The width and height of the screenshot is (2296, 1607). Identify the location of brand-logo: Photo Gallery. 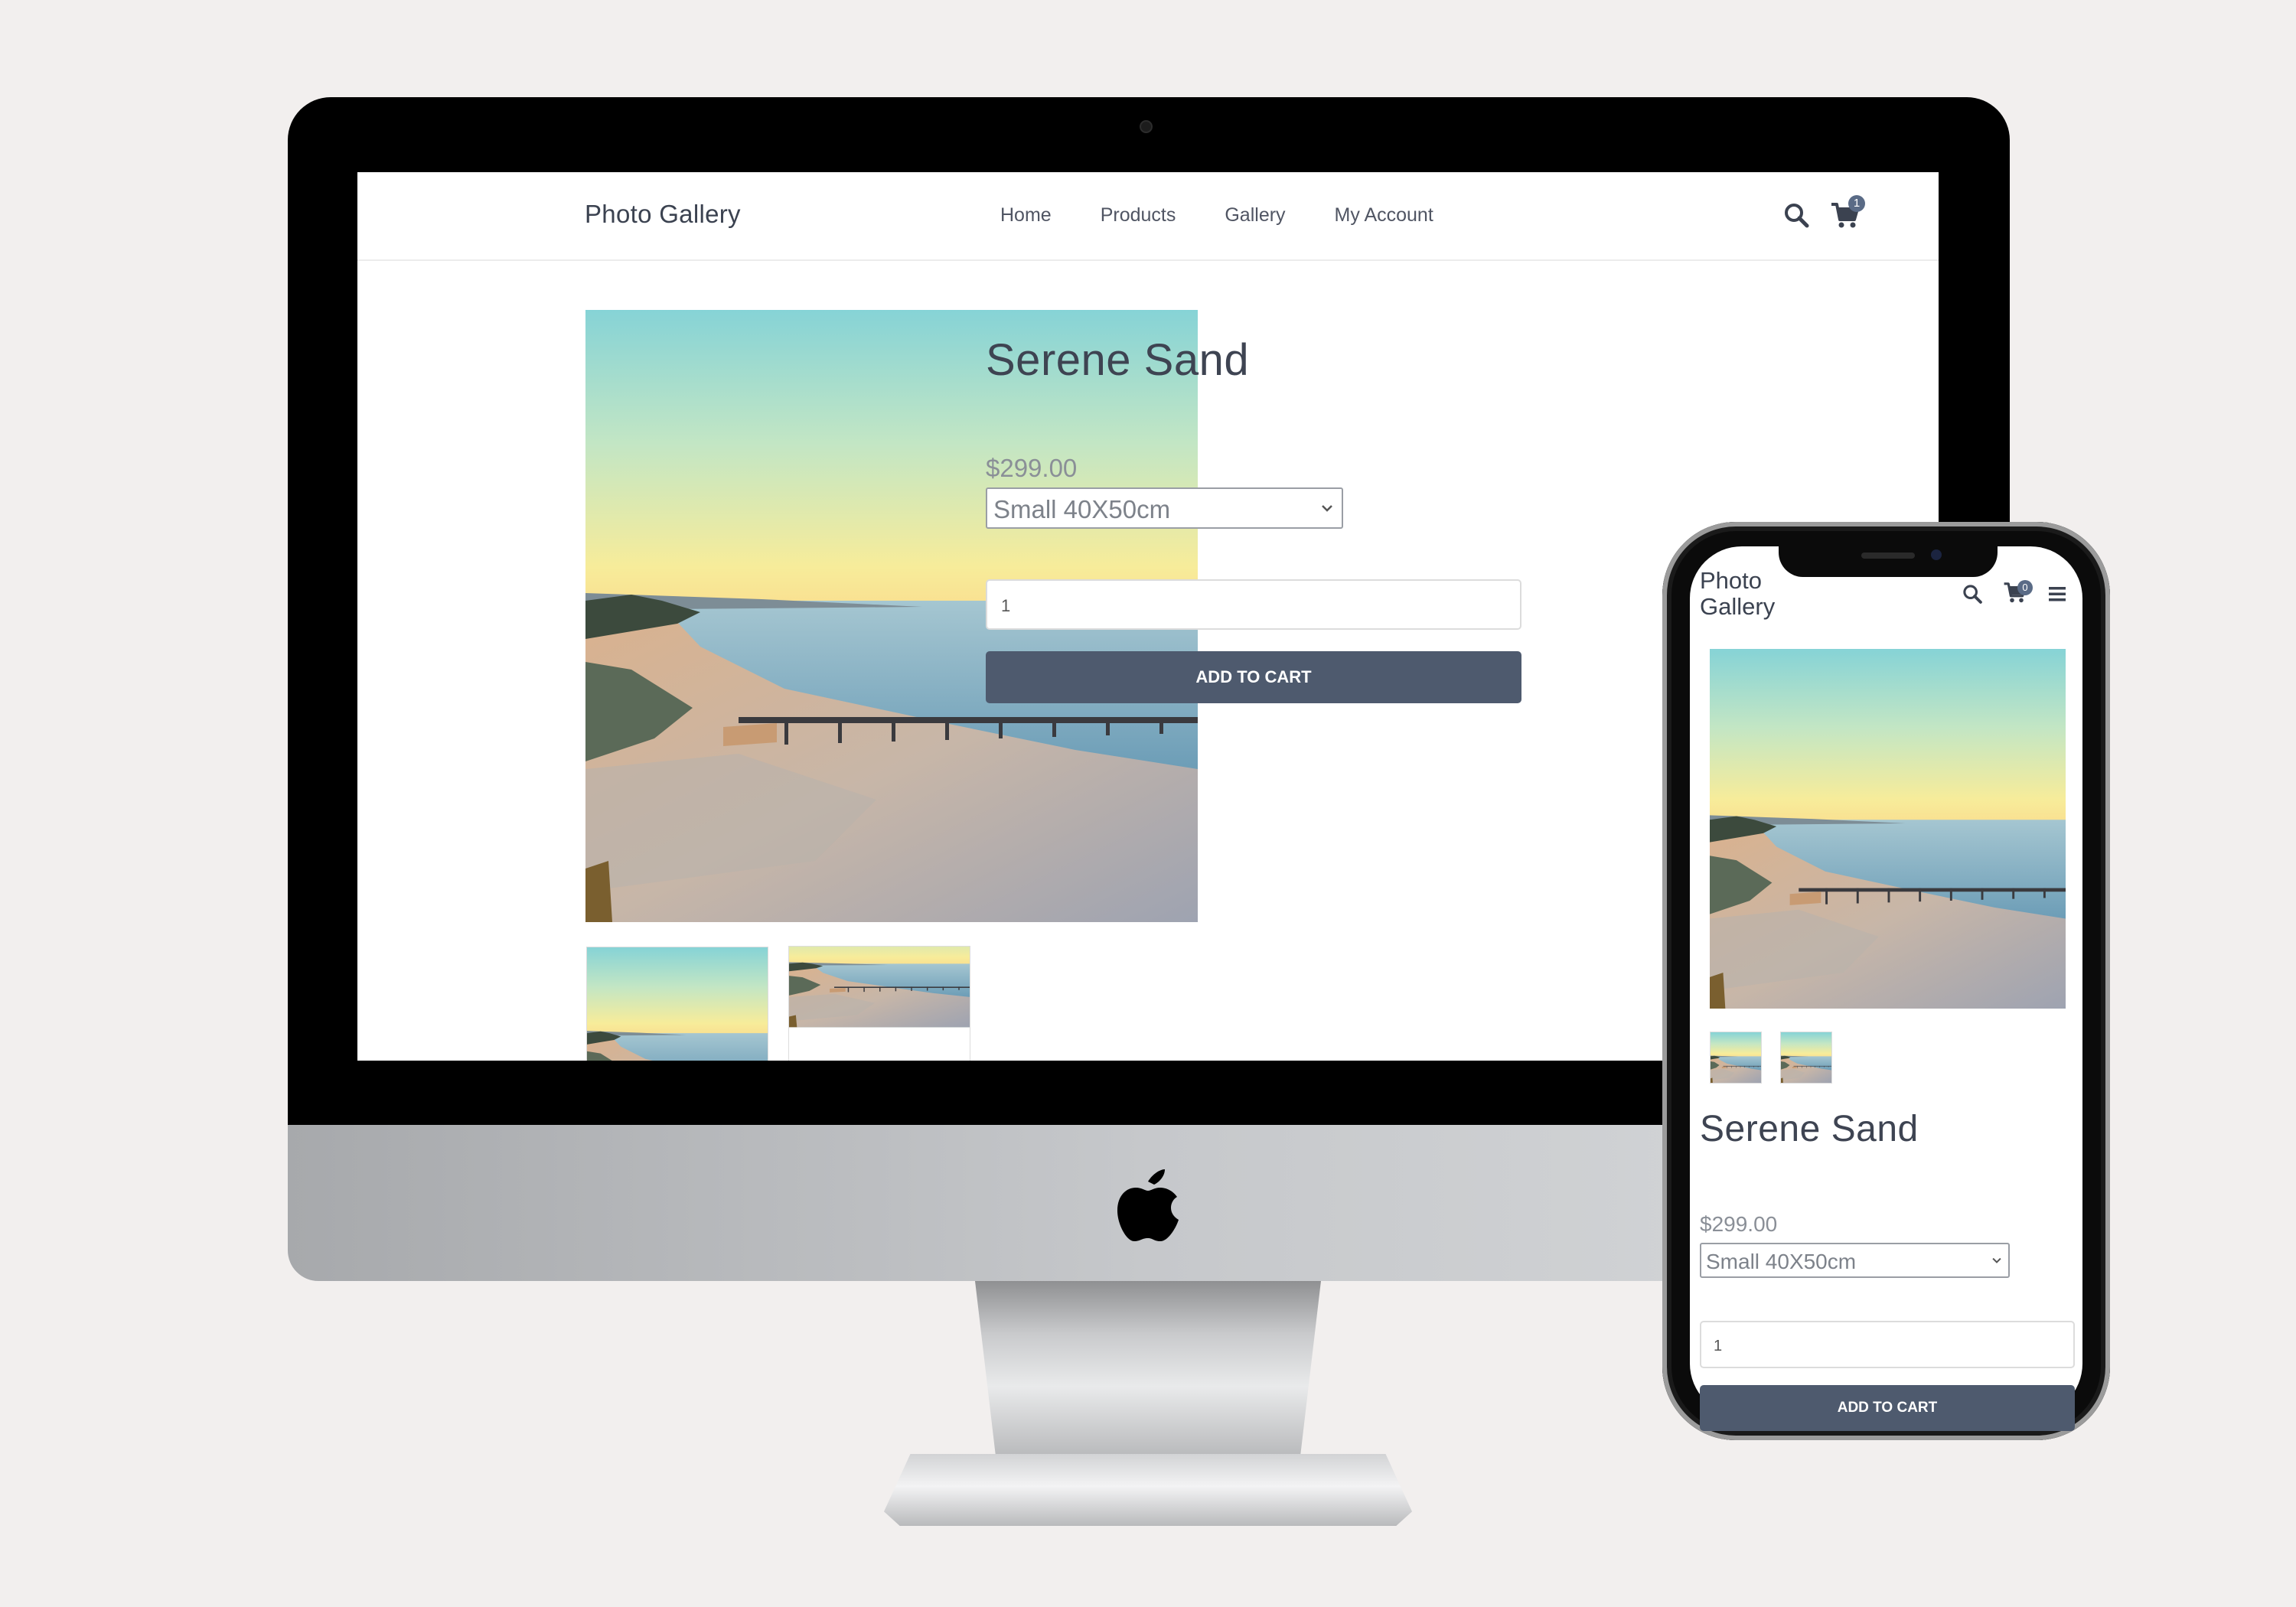
(663, 214).